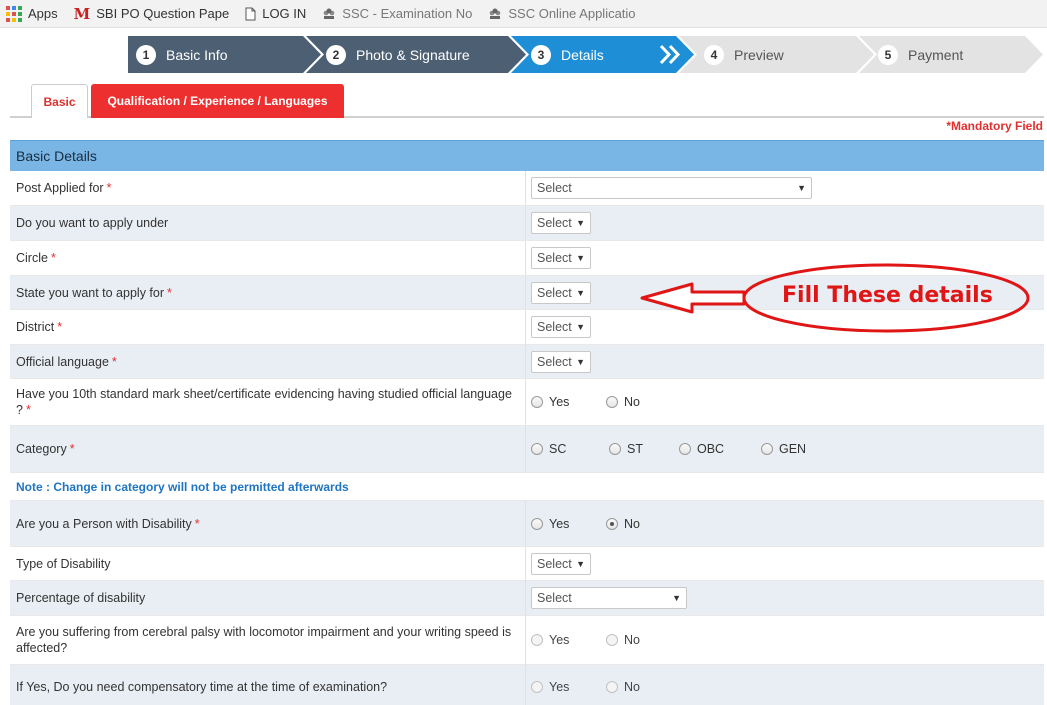  Describe the element at coordinates (561, 223) in the screenshot. I see `apply-under-select: Select ▼` at that location.